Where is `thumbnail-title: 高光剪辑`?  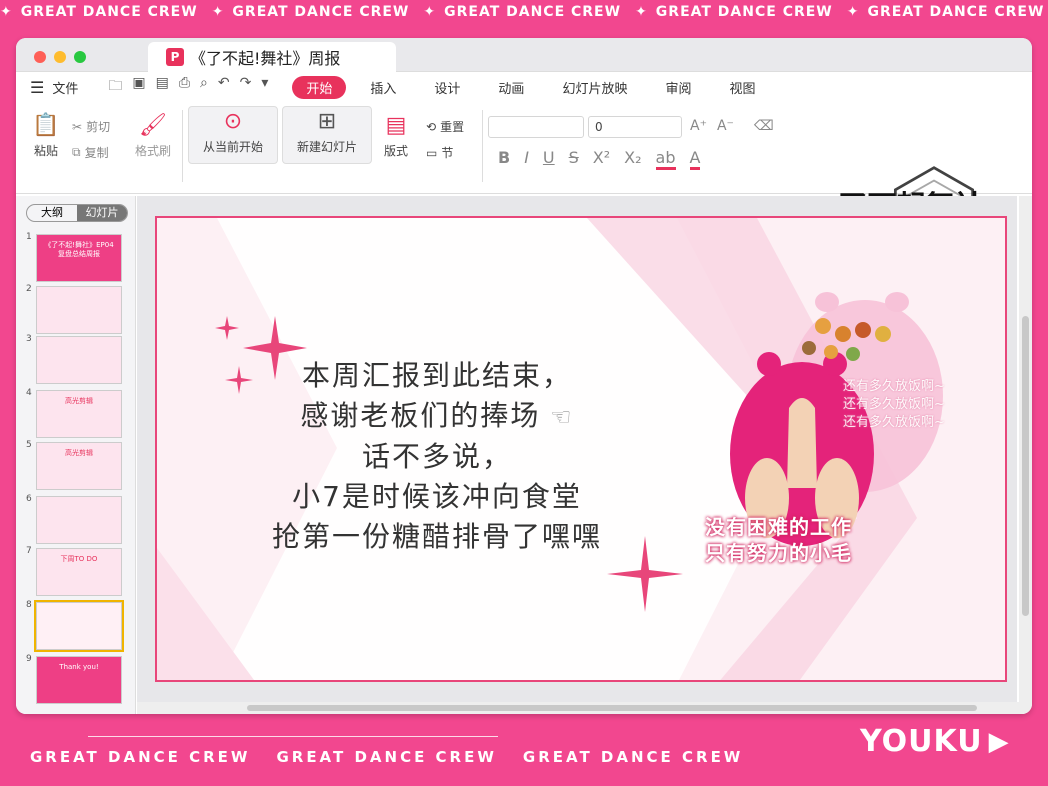 thumbnail-title: 高光剪辑 is located at coordinates (79, 401).